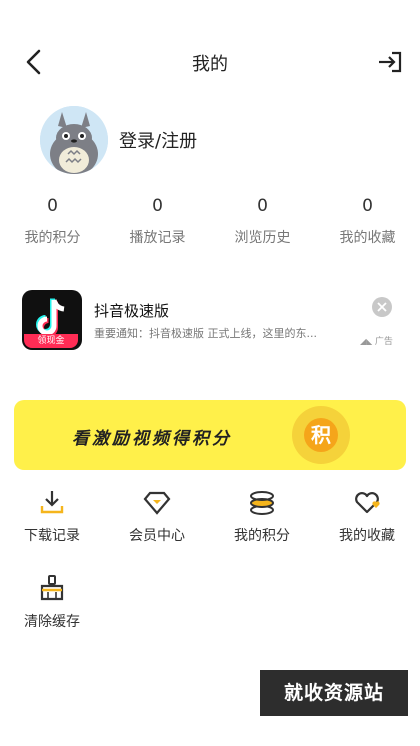 The image size is (420, 746). What do you see at coordinates (390, 62) in the screenshot?
I see `logout-icon` at bounding box center [390, 62].